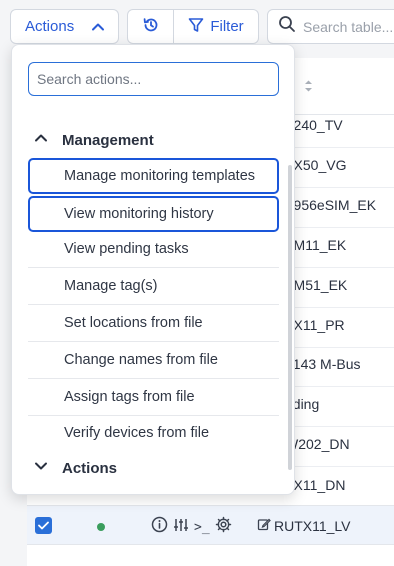  What do you see at coordinates (196, 27) in the screenshot?
I see `filter-icon` at bounding box center [196, 27].